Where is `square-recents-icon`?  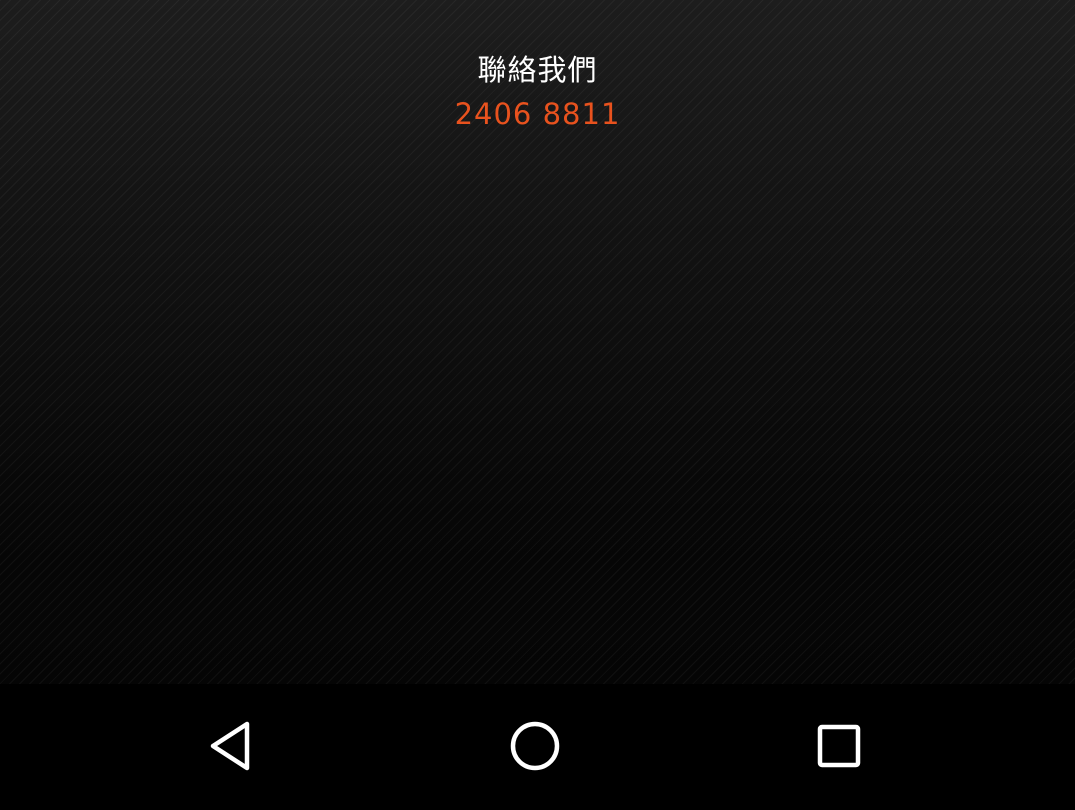 square-recents-icon is located at coordinates (839, 746).